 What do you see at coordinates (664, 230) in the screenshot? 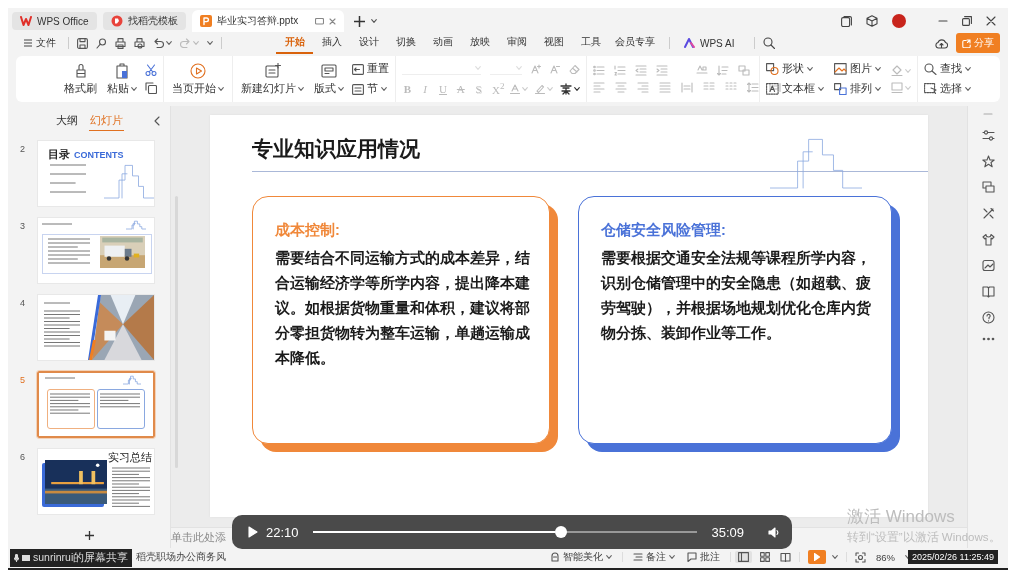
I see `card-heading: 仓储安全风险管理:` at bounding box center [664, 230].